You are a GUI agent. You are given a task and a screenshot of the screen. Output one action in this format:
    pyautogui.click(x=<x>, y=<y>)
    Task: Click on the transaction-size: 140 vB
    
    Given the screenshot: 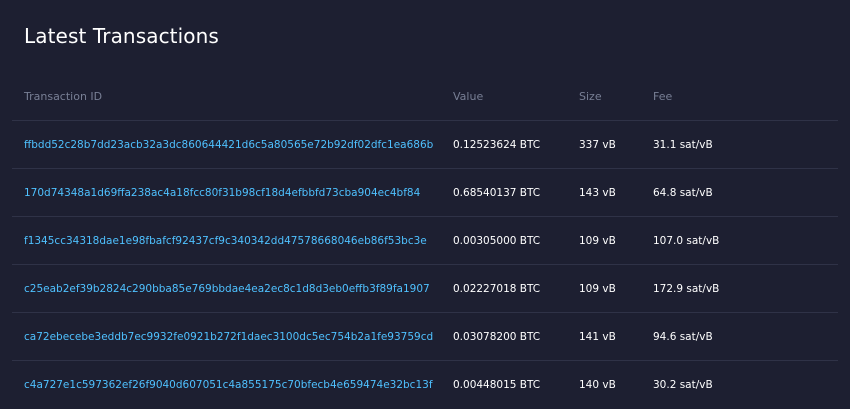 What is the action you would take?
    pyautogui.click(x=604, y=384)
    